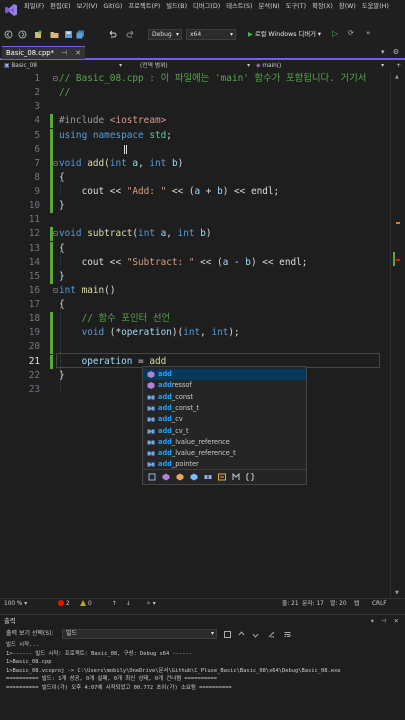 This screenshot has height=720, width=405. I want to click on menu-item: 빌드(B), so click(176, 7).